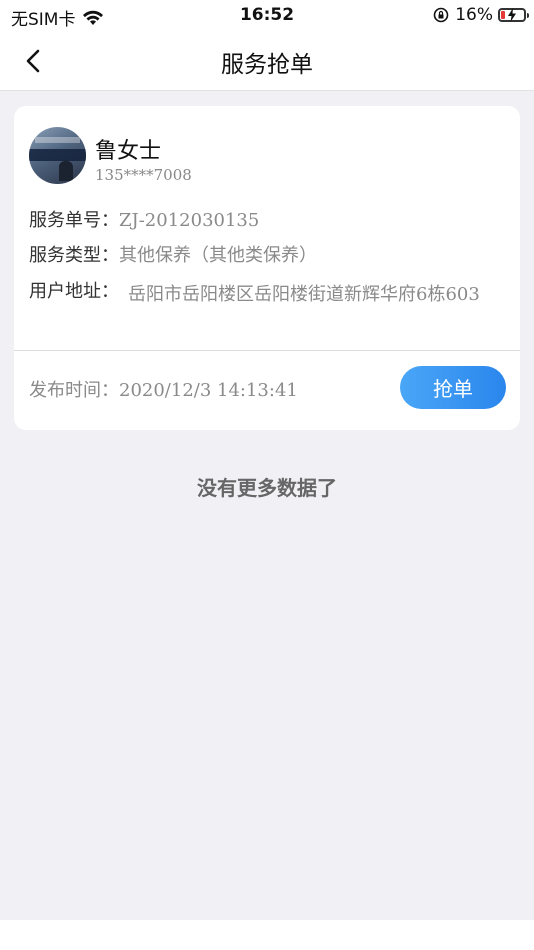  What do you see at coordinates (304, 294) in the screenshot?
I see `address-value: 岳阳市岳阳楼区岳阳楼街道新辉华府6栋603` at bounding box center [304, 294].